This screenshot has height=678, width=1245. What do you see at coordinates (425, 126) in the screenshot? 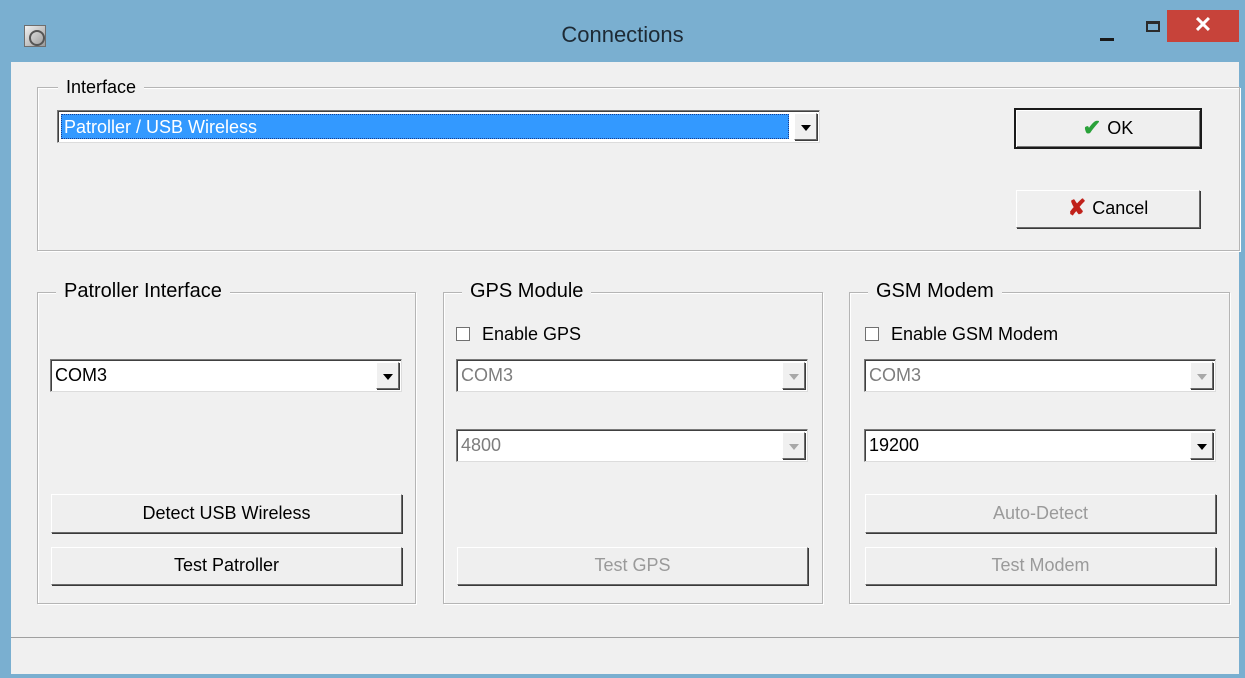
I see `interface-selected-value: Patroller / USB Wireless` at bounding box center [425, 126].